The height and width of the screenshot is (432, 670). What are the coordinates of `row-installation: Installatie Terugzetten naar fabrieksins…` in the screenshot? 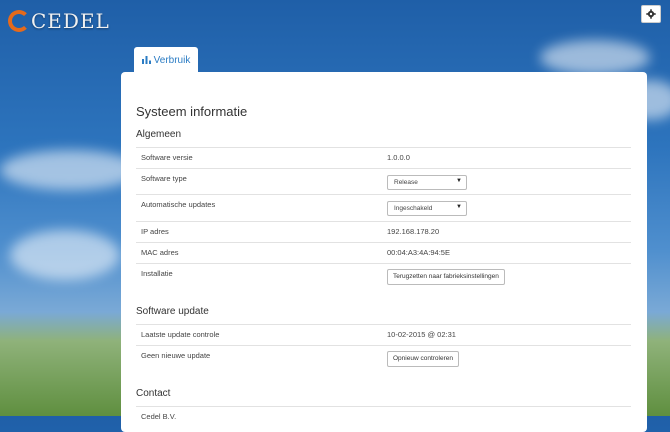 It's located at (383, 277).